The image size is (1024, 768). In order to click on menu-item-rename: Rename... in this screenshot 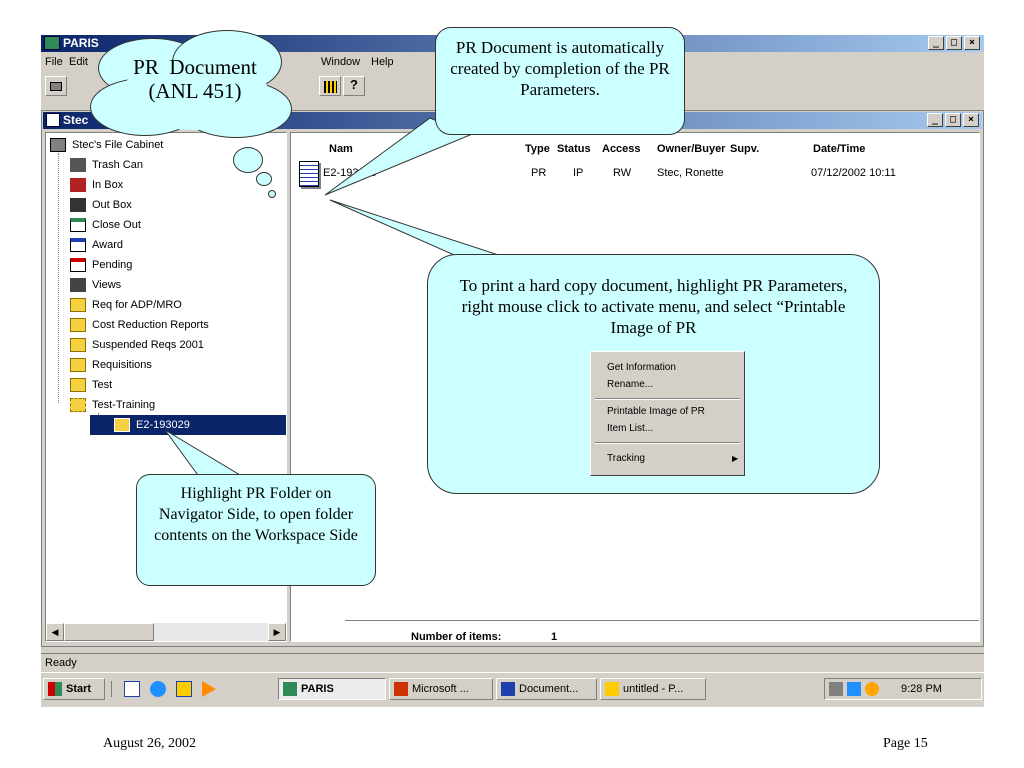, I will do `click(630, 384)`.